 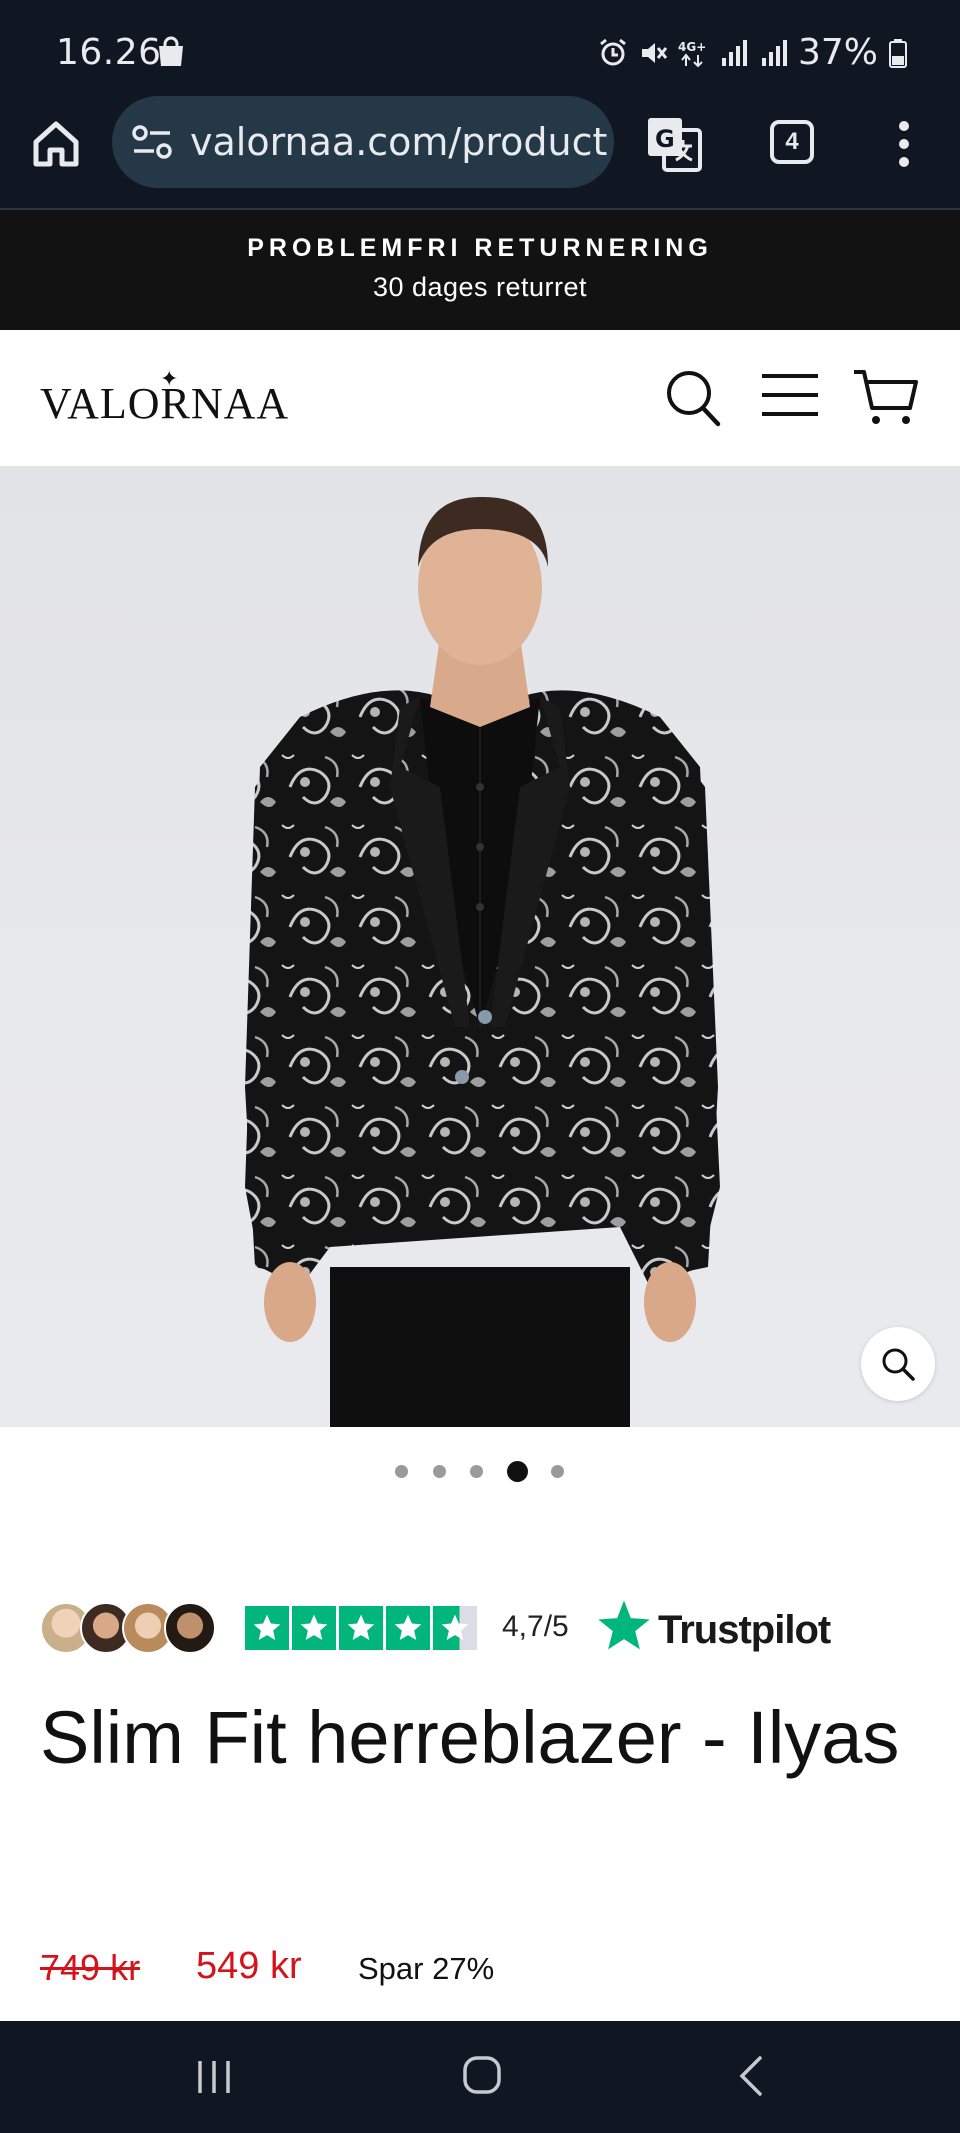 What do you see at coordinates (480, 287) in the screenshot?
I see `announcement-subtitle: 30 dages returret` at bounding box center [480, 287].